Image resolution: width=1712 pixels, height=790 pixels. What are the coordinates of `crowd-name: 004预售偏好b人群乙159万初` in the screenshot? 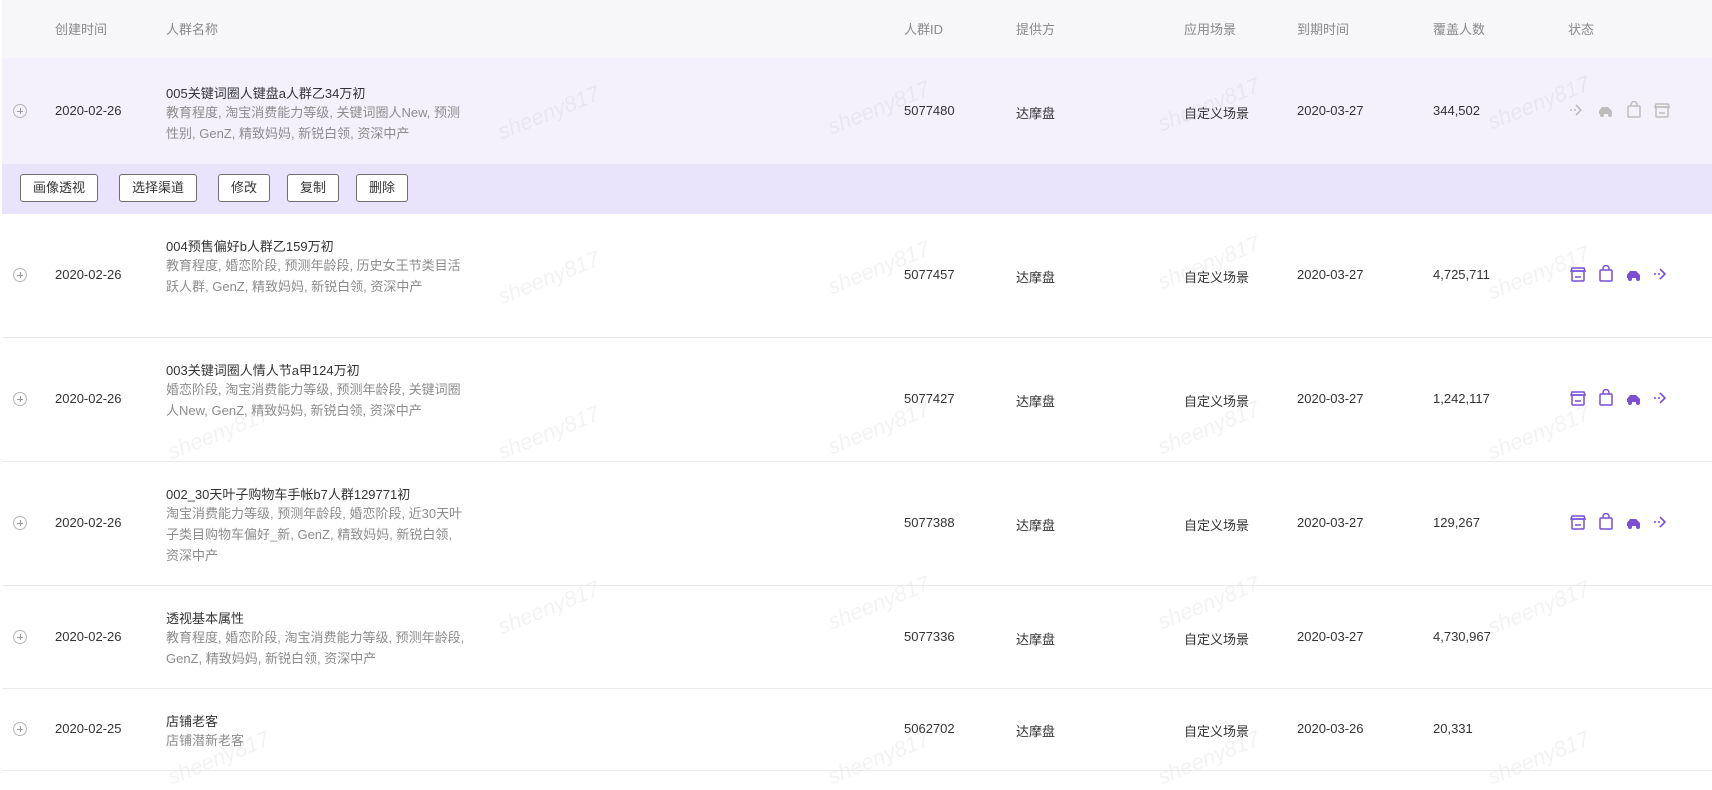 It's located at (250, 245).